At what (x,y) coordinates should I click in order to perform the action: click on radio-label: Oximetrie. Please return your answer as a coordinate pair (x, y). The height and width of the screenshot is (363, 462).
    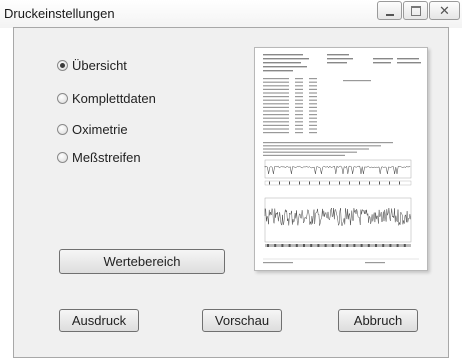
    Looking at the image, I should click on (100, 129).